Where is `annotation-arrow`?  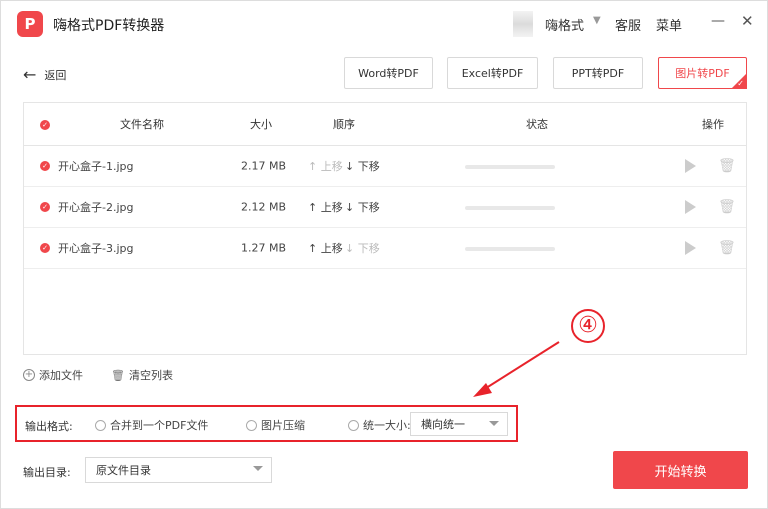 annotation-arrow is located at coordinates (516, 369).